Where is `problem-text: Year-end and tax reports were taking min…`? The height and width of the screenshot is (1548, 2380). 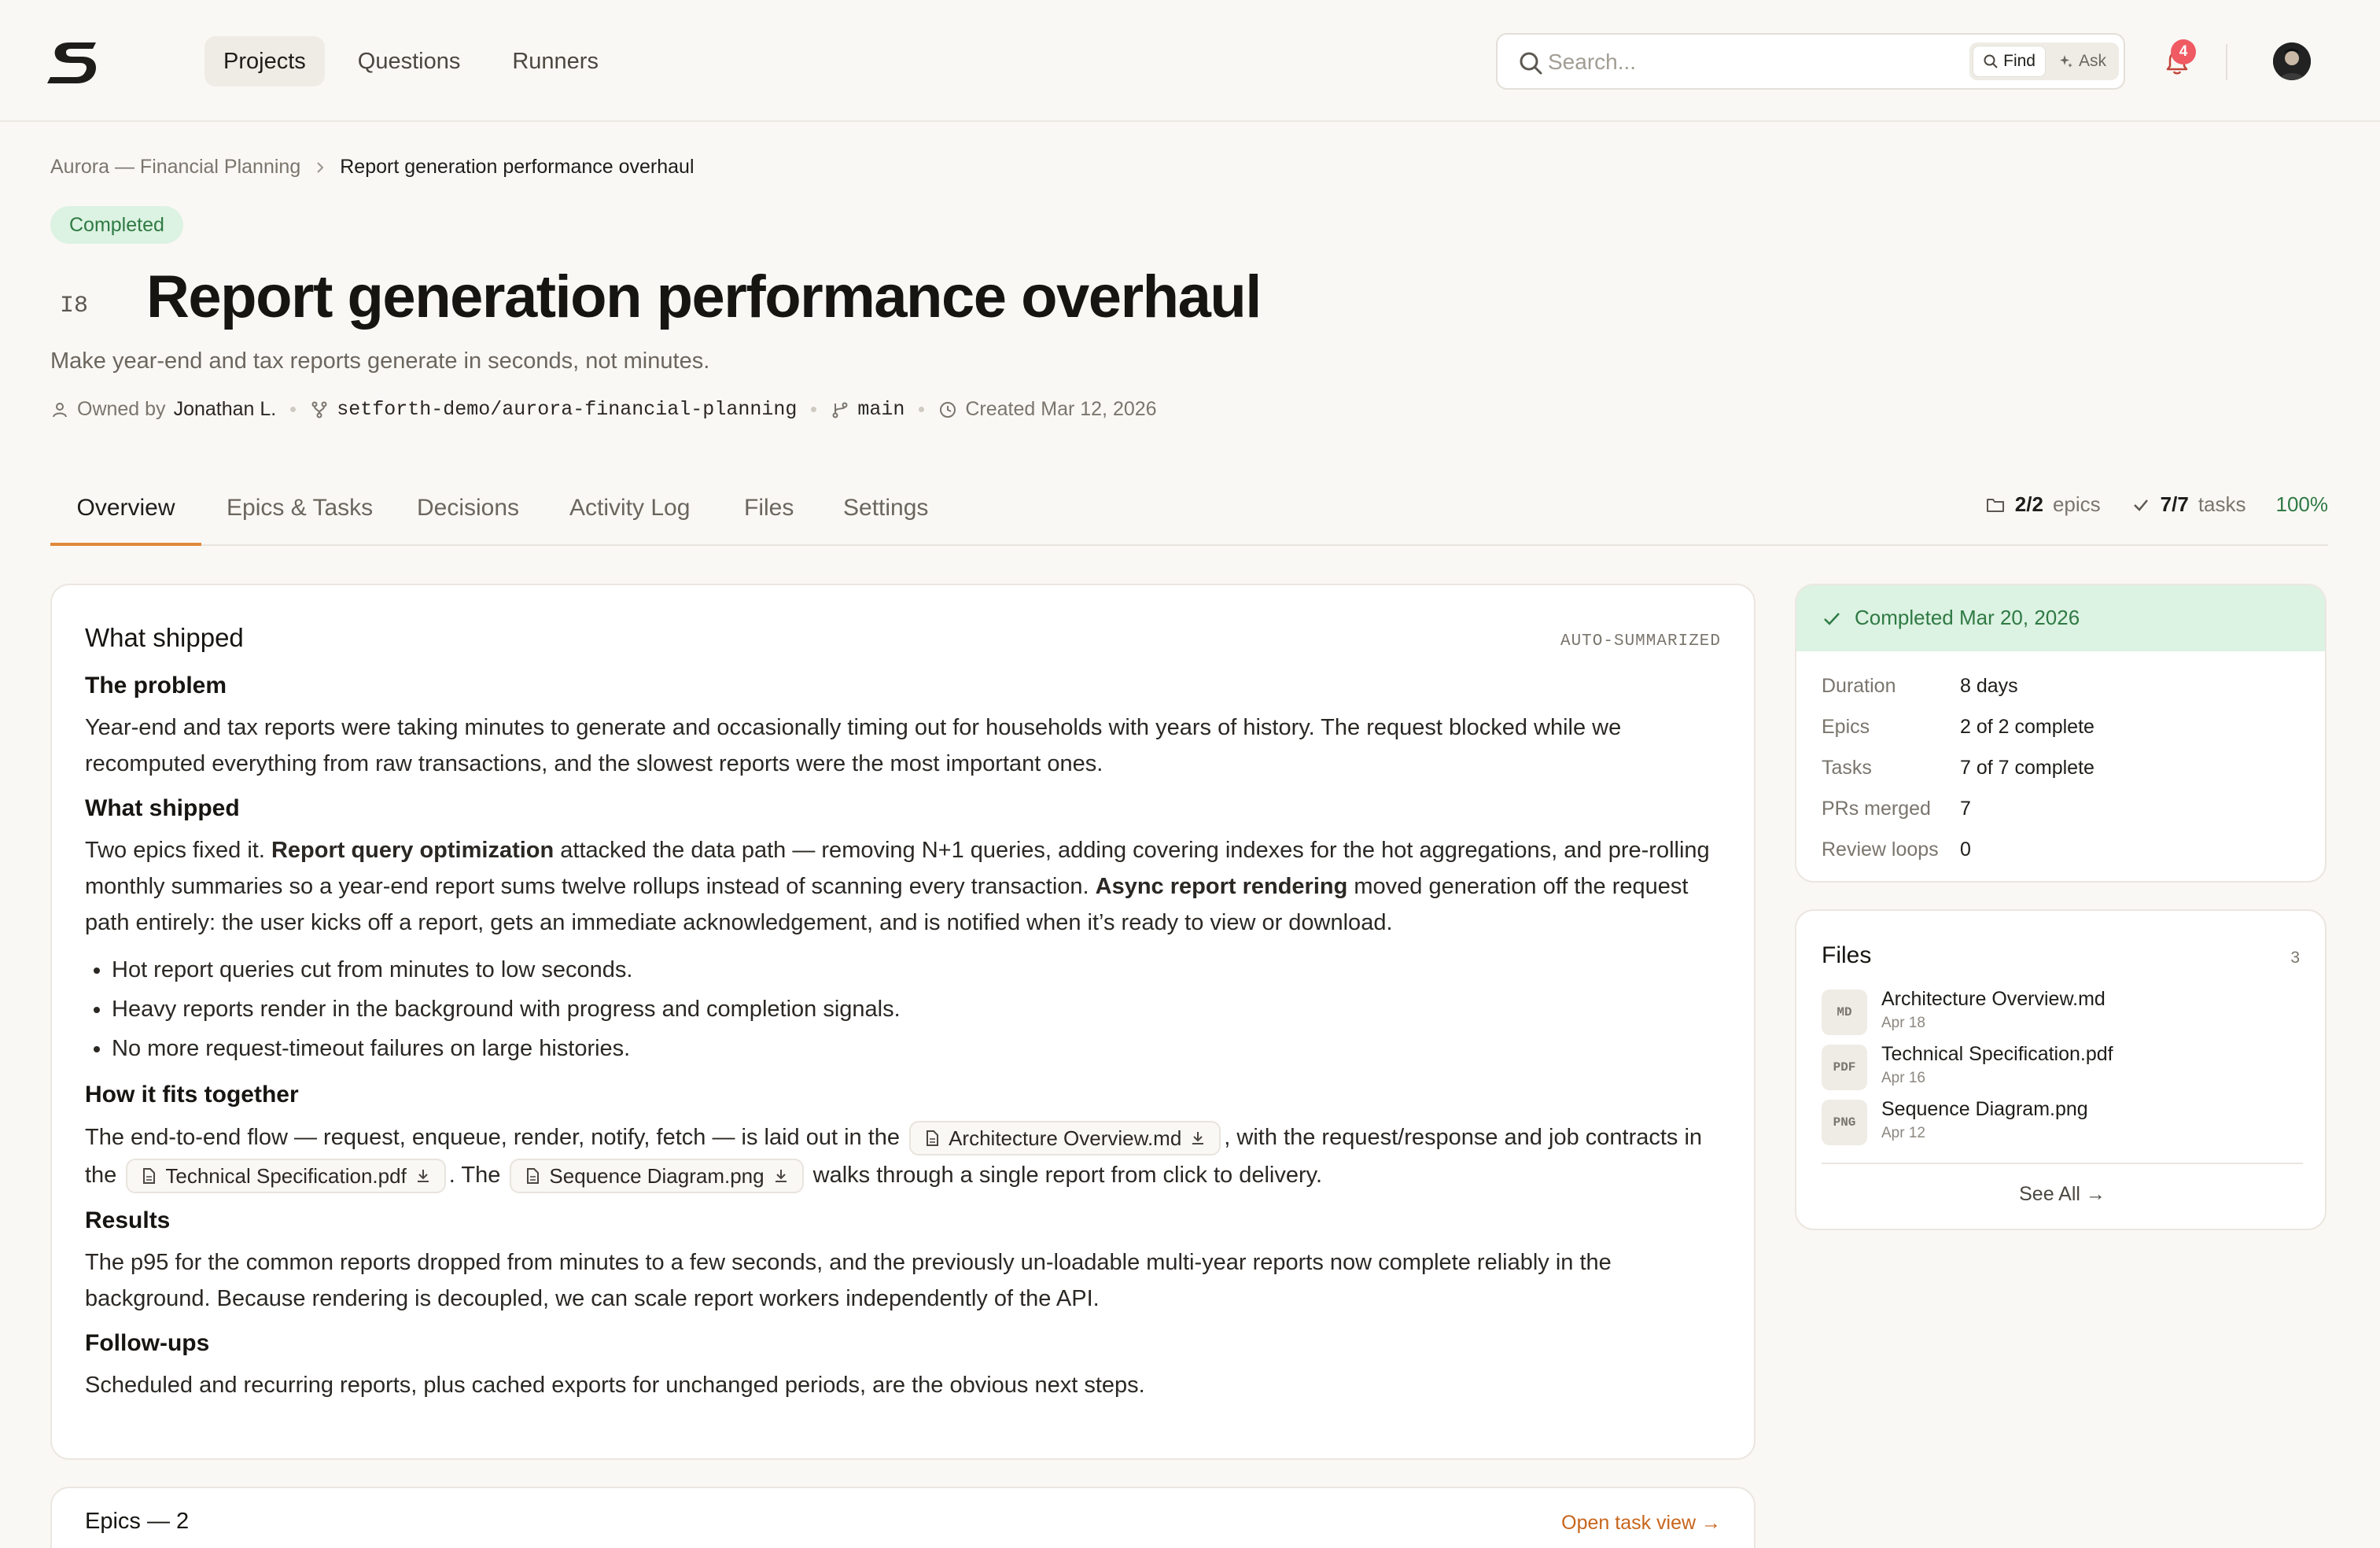 problem-text: Year-end and tax reports were taking min… is located at coordinates (853, 746).